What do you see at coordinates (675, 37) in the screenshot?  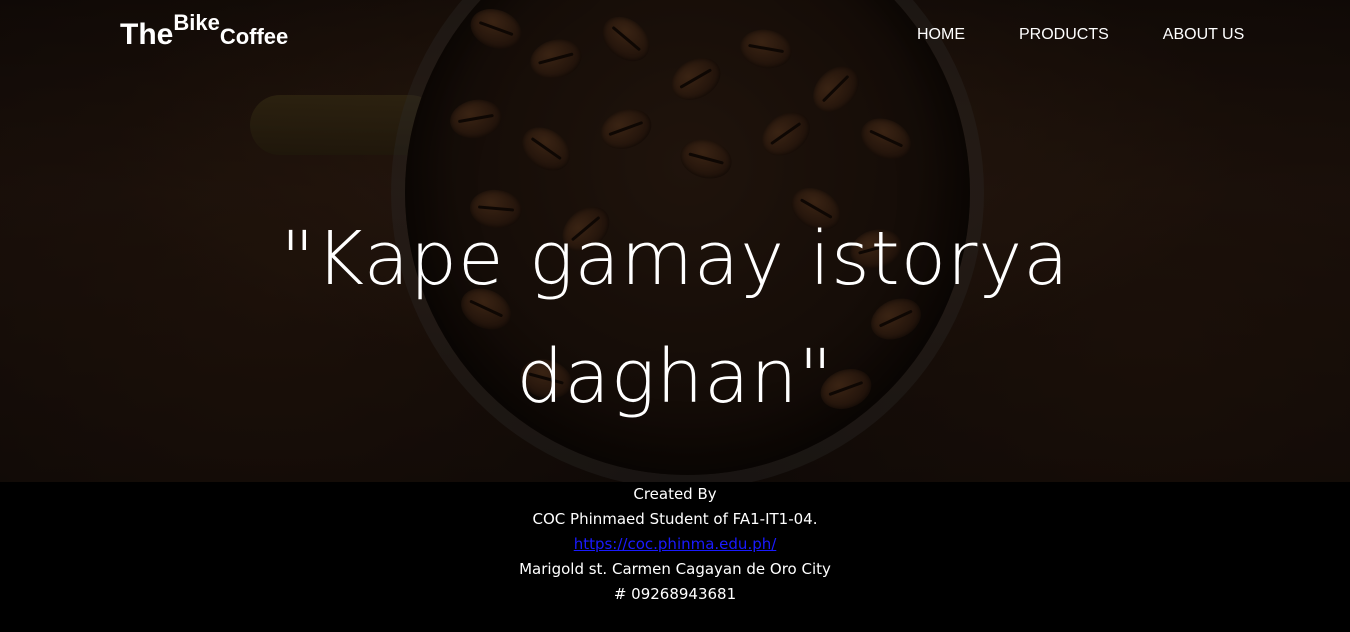 I see `navbar: TheBikeCoffee HOME PRODUCTS ABOUT US` at bounding box center [675, 37].